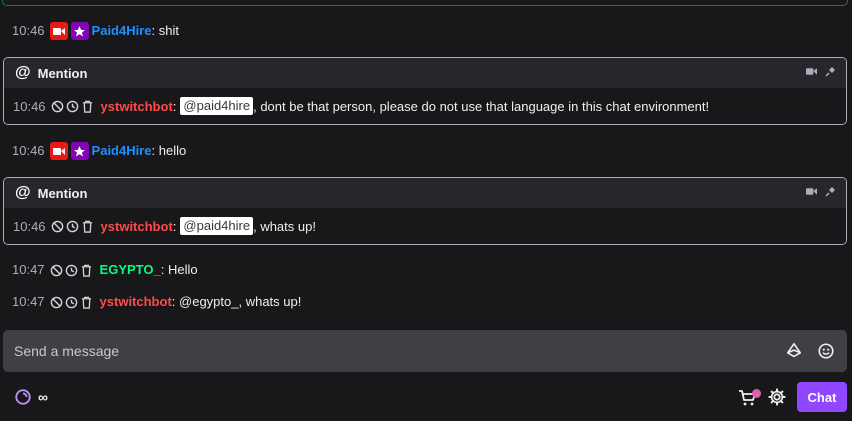  I want to click on message-text: @egypto_, whats up!, so click(238, 301).